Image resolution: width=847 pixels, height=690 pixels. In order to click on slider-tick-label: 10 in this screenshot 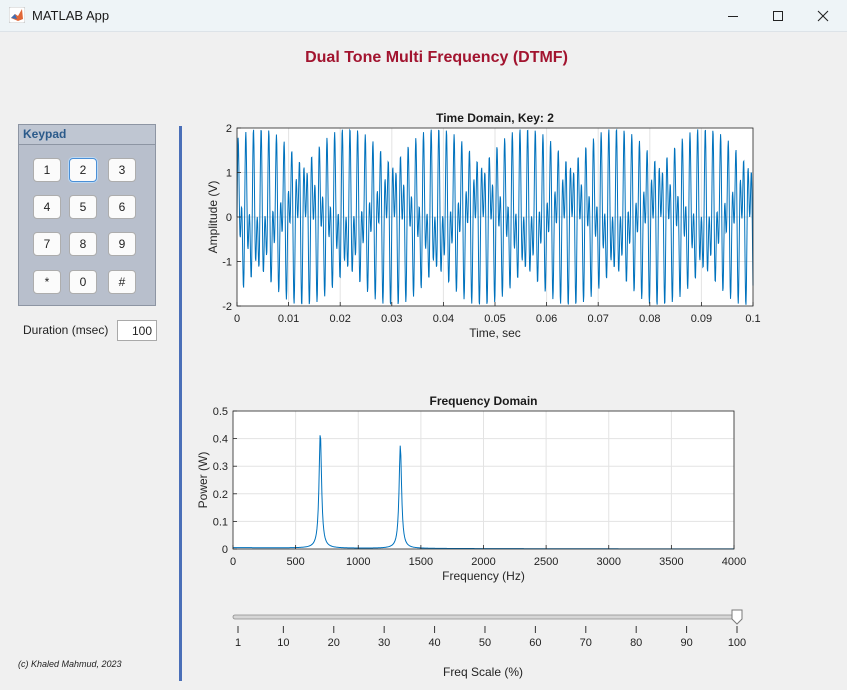, I will do `click(283, 643)`.